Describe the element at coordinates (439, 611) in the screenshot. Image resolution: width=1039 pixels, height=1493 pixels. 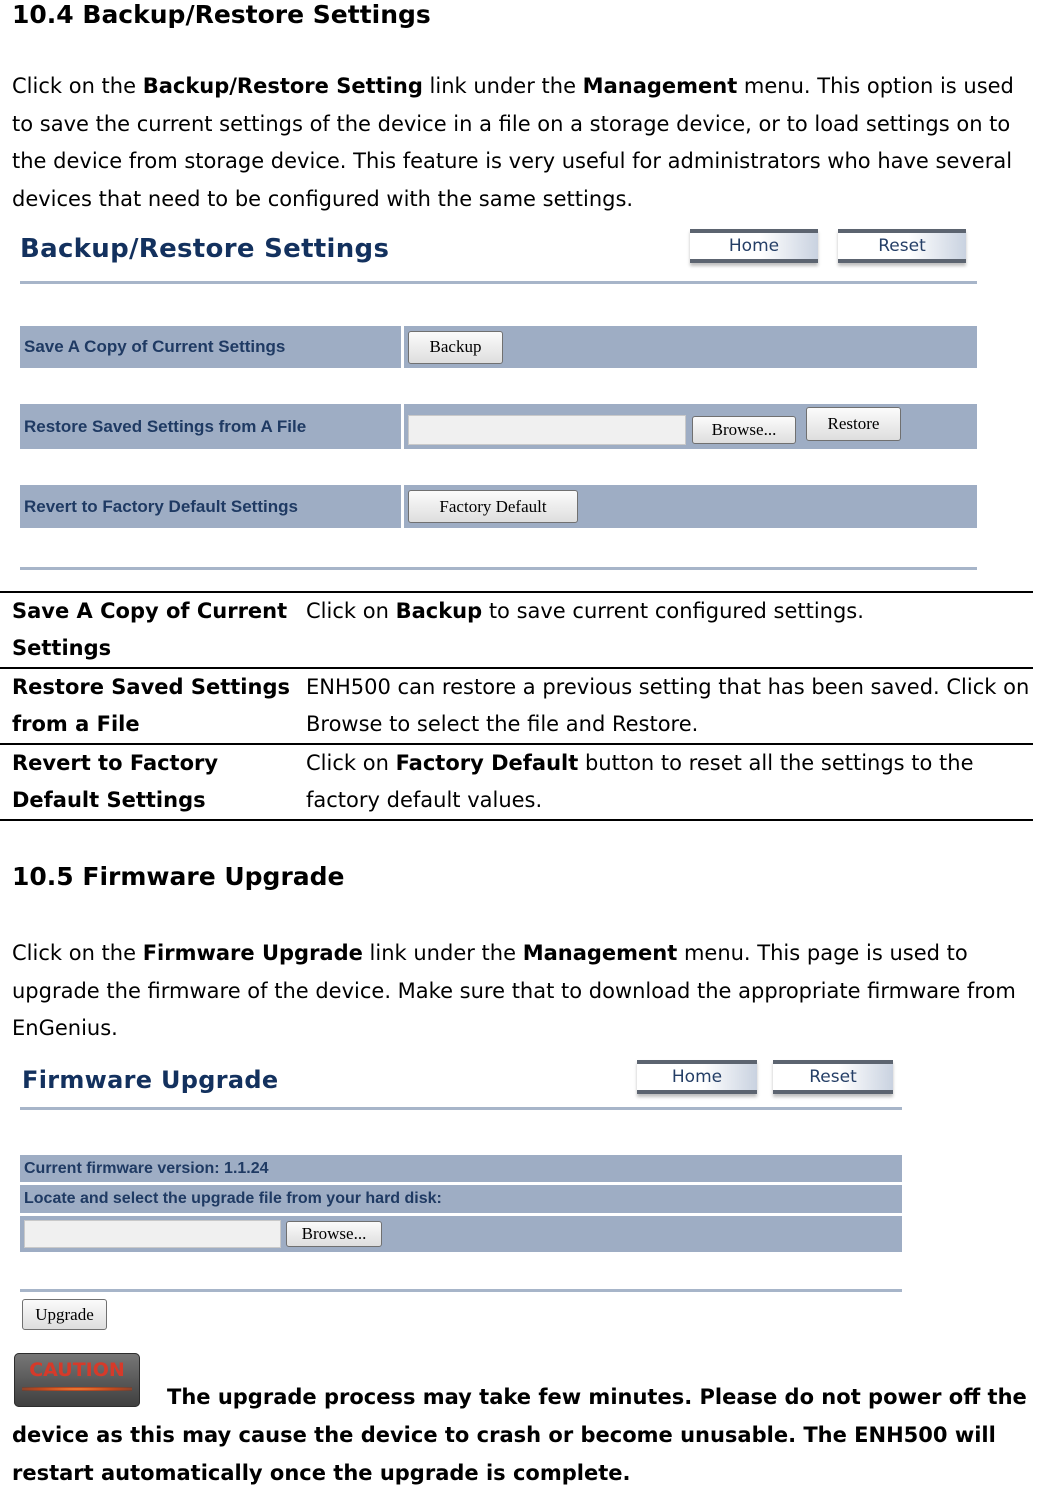
I see `bold-text: Backup` at that location.